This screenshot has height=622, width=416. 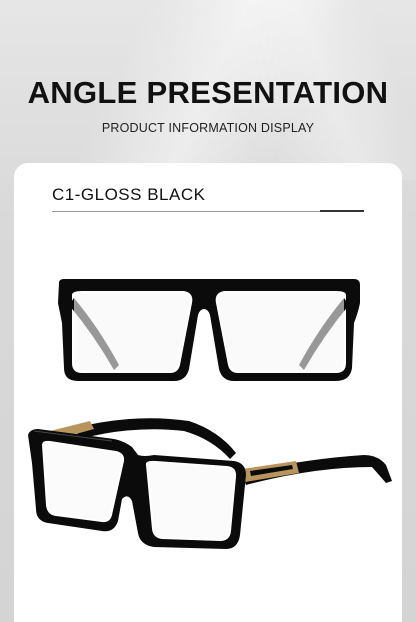 I want to click on page-subtitle: PRODUCT INFORMATION DISPLAY, so click(x=208, y=128).